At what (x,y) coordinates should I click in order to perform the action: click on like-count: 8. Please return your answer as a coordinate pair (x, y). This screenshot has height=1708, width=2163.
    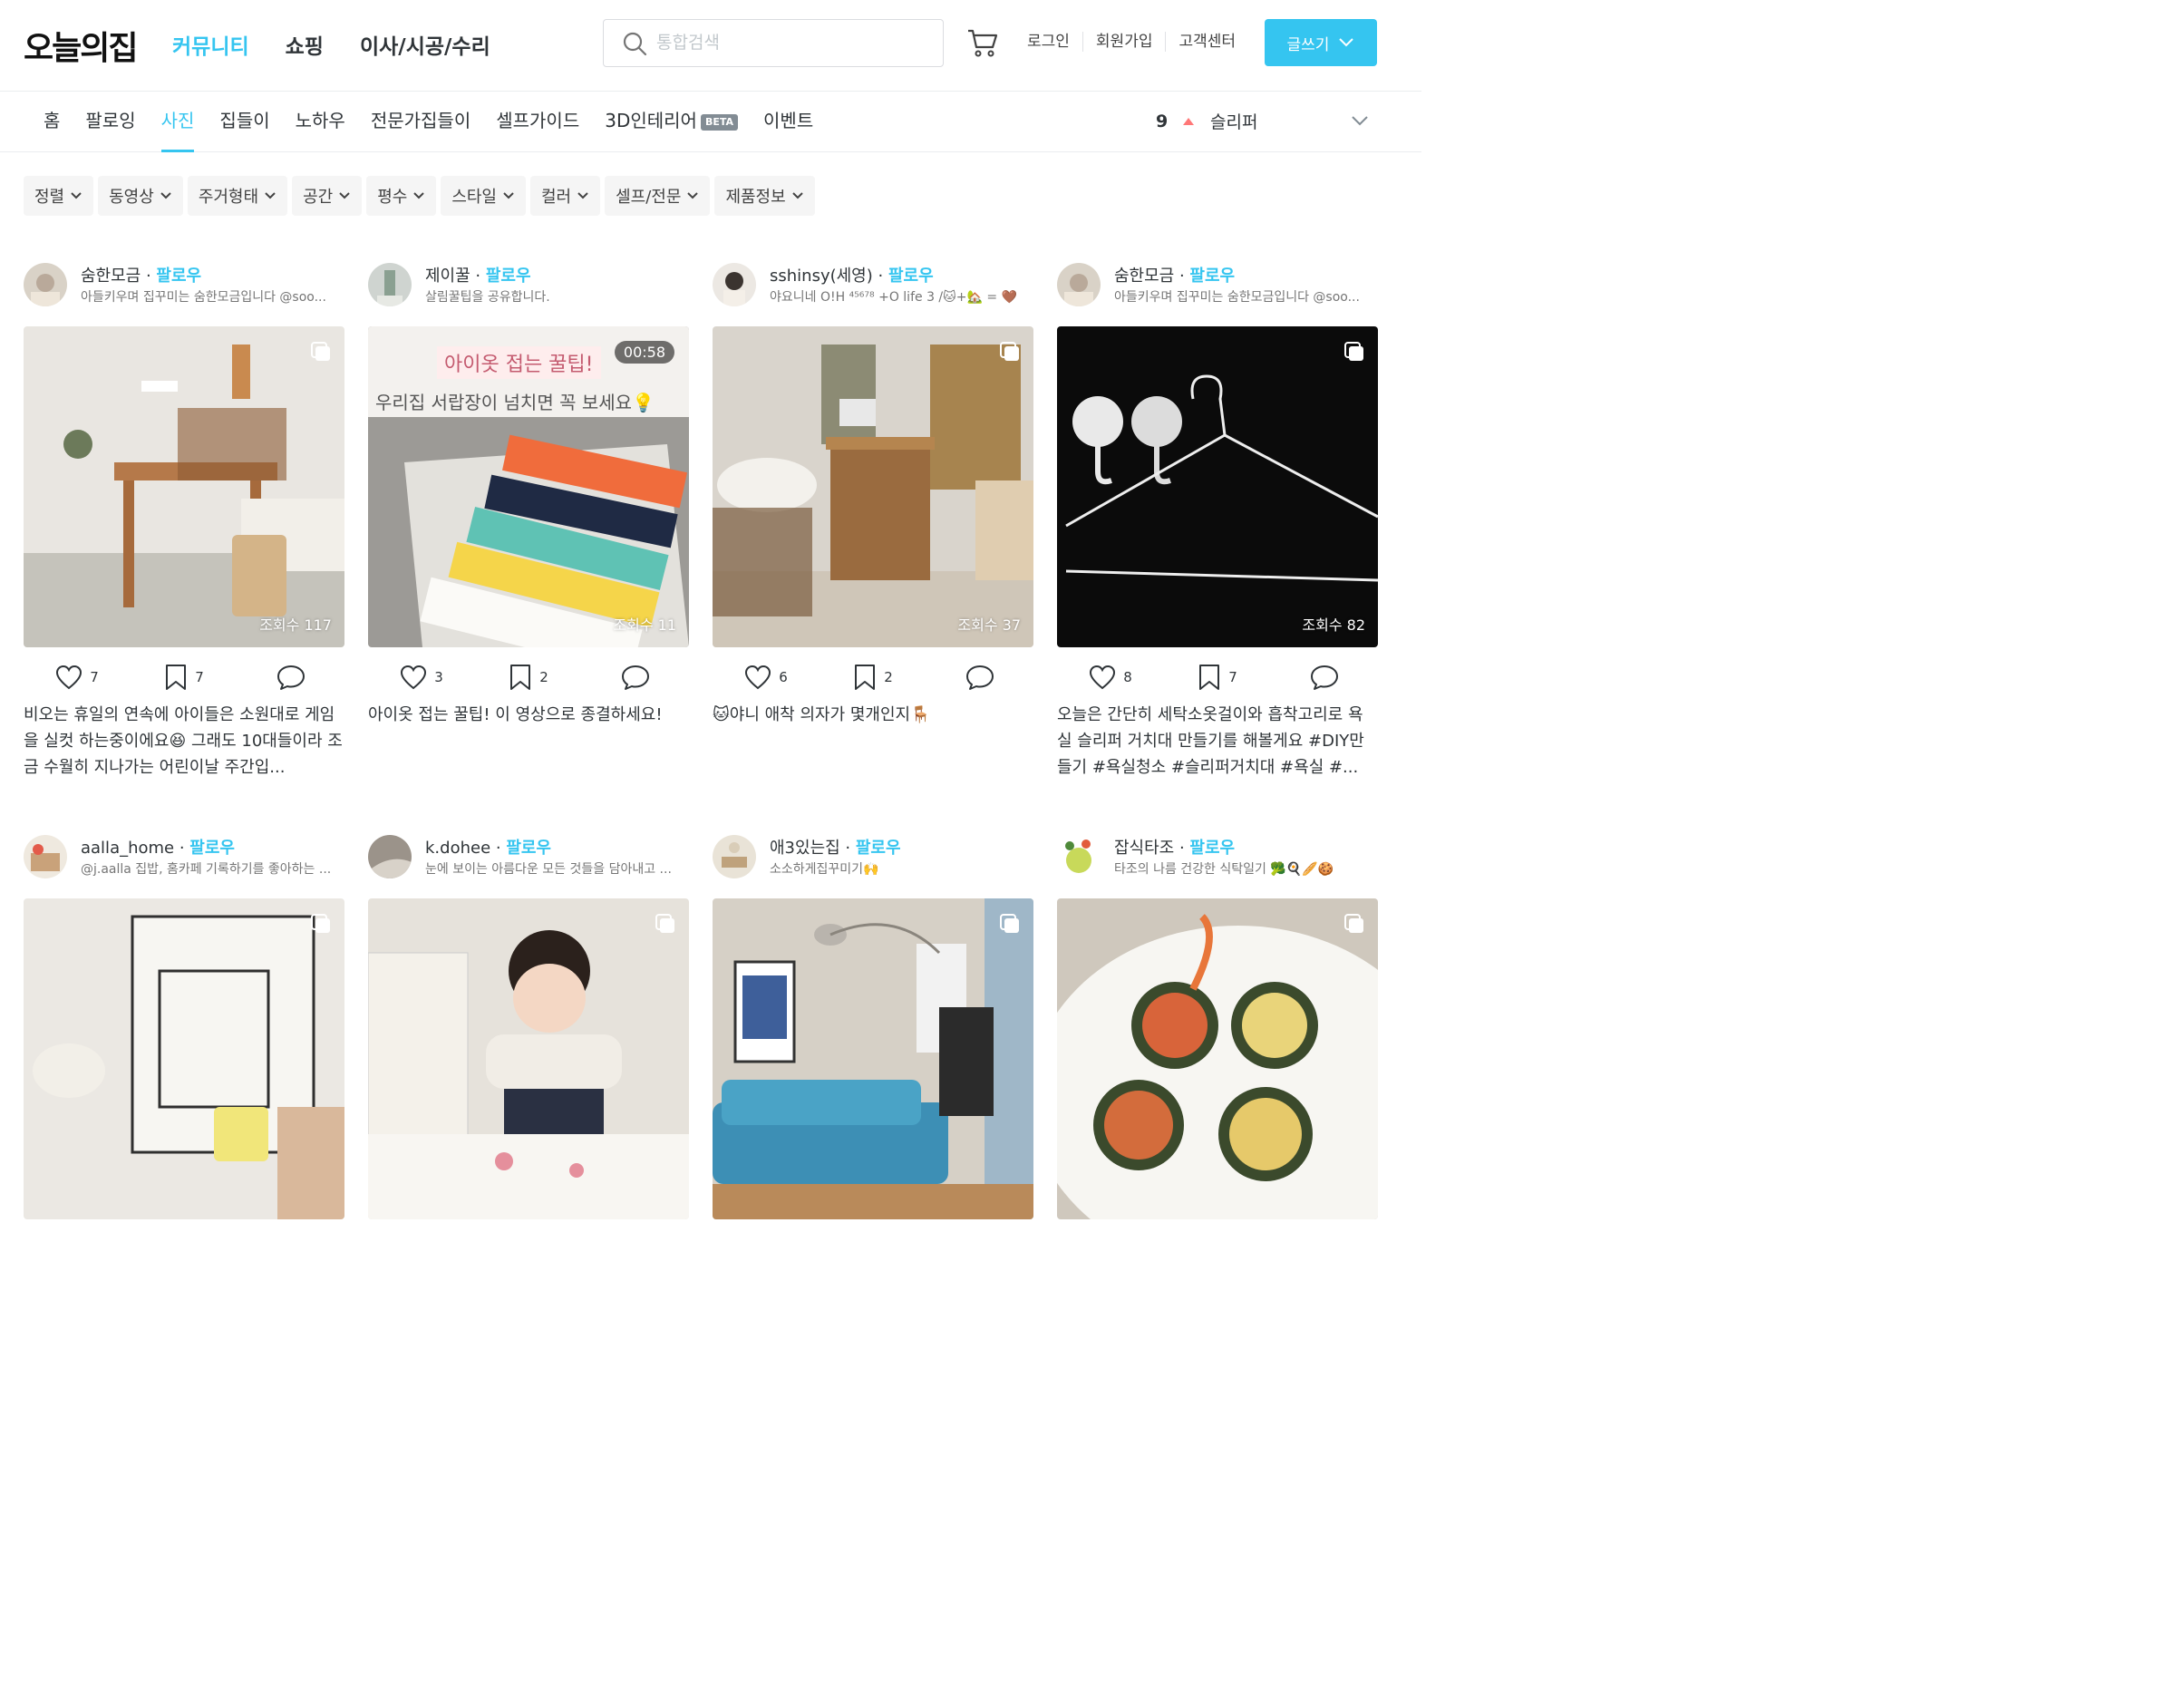
    Looking at the image, I should click on (1127, 677).